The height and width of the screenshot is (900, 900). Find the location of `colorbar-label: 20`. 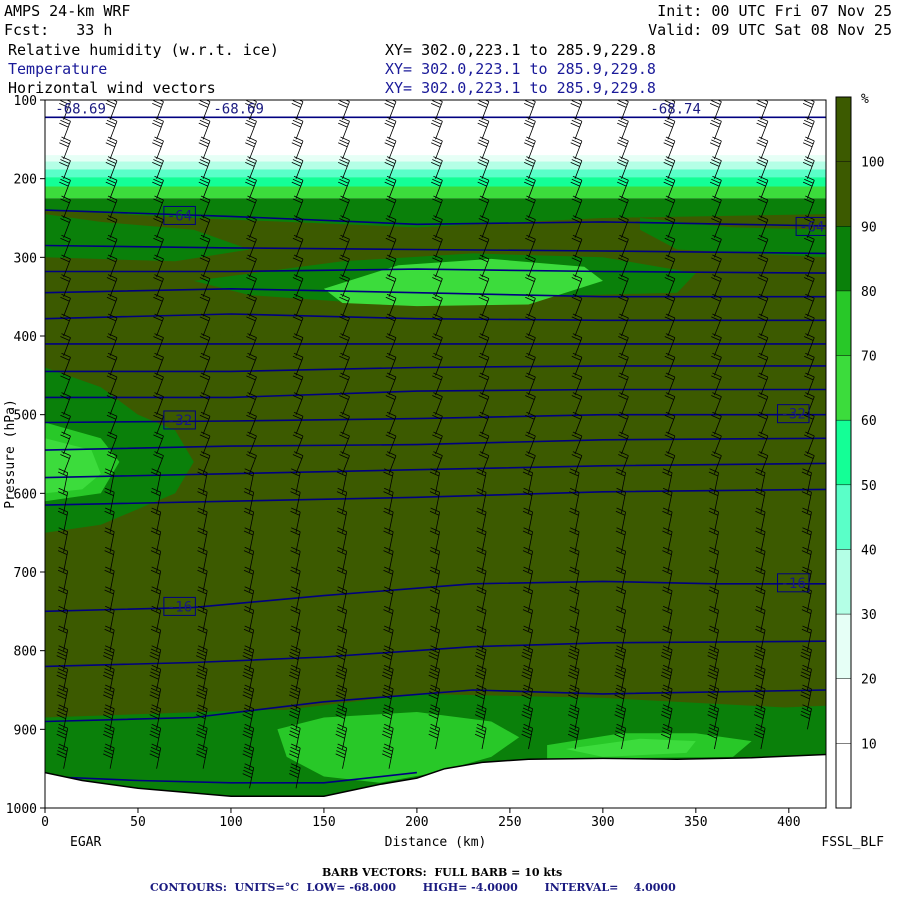

colorbar-label: 20 is located at coordinates (869, 680).